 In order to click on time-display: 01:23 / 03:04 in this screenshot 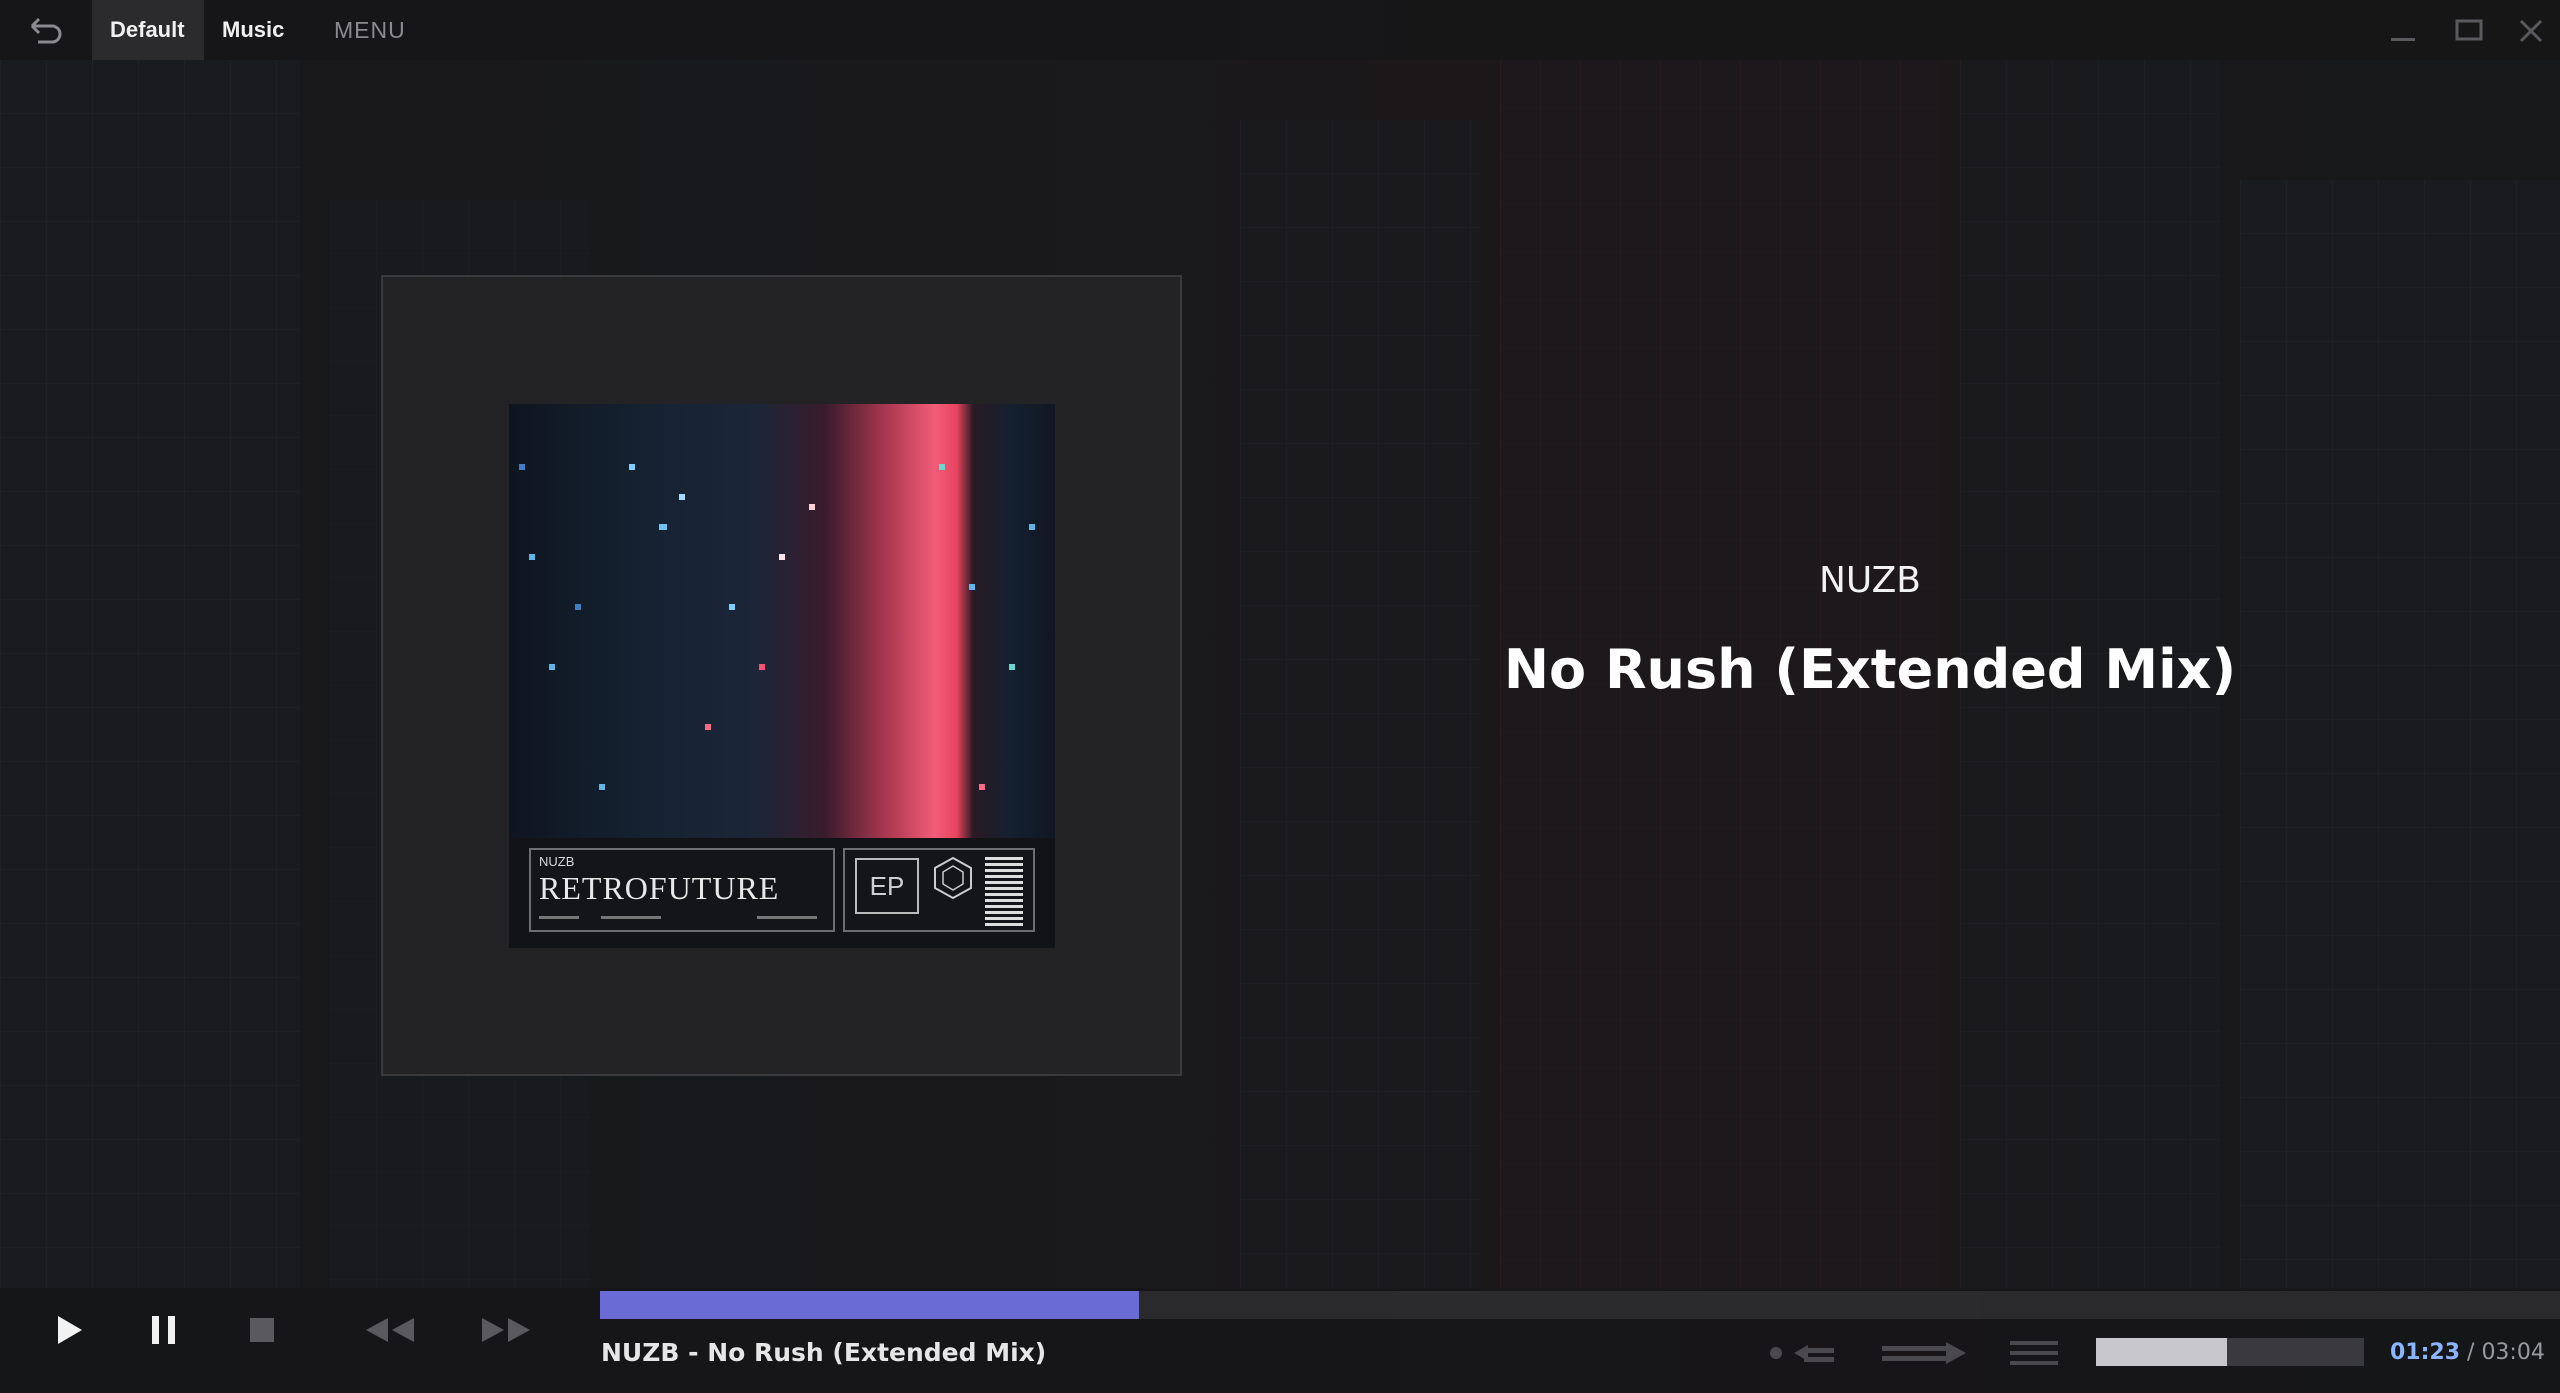, I will do `click(2467, 1353)`.